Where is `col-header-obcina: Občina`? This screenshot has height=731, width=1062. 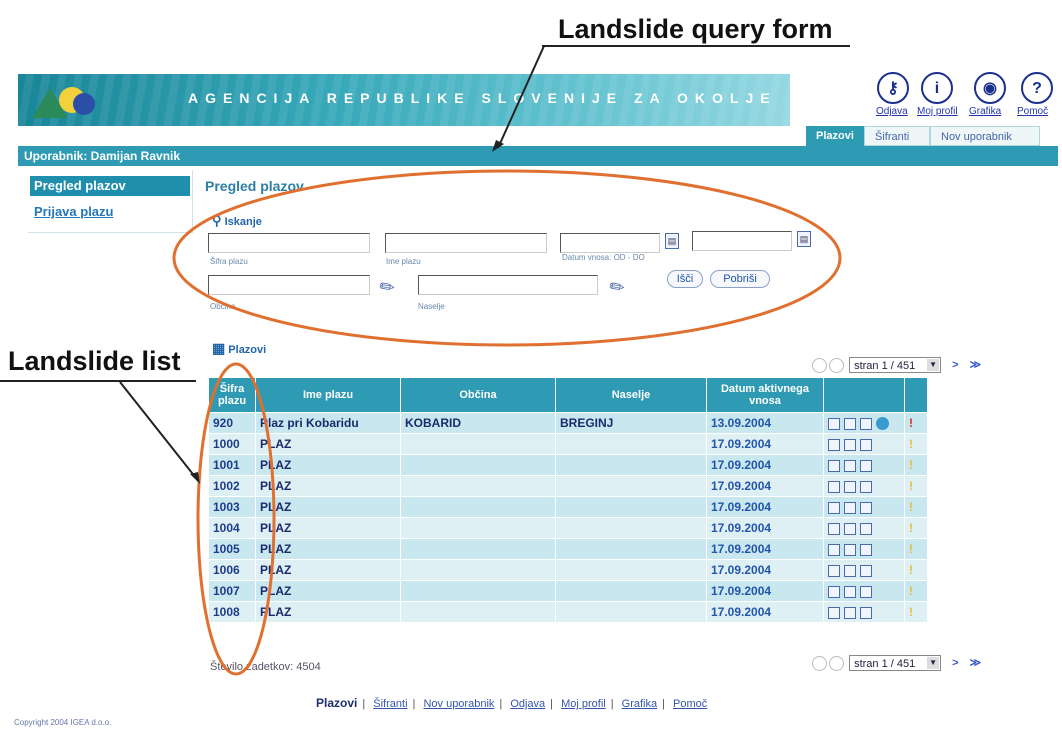 col-header-obcina: Občina is located at coordinates (478, 395).